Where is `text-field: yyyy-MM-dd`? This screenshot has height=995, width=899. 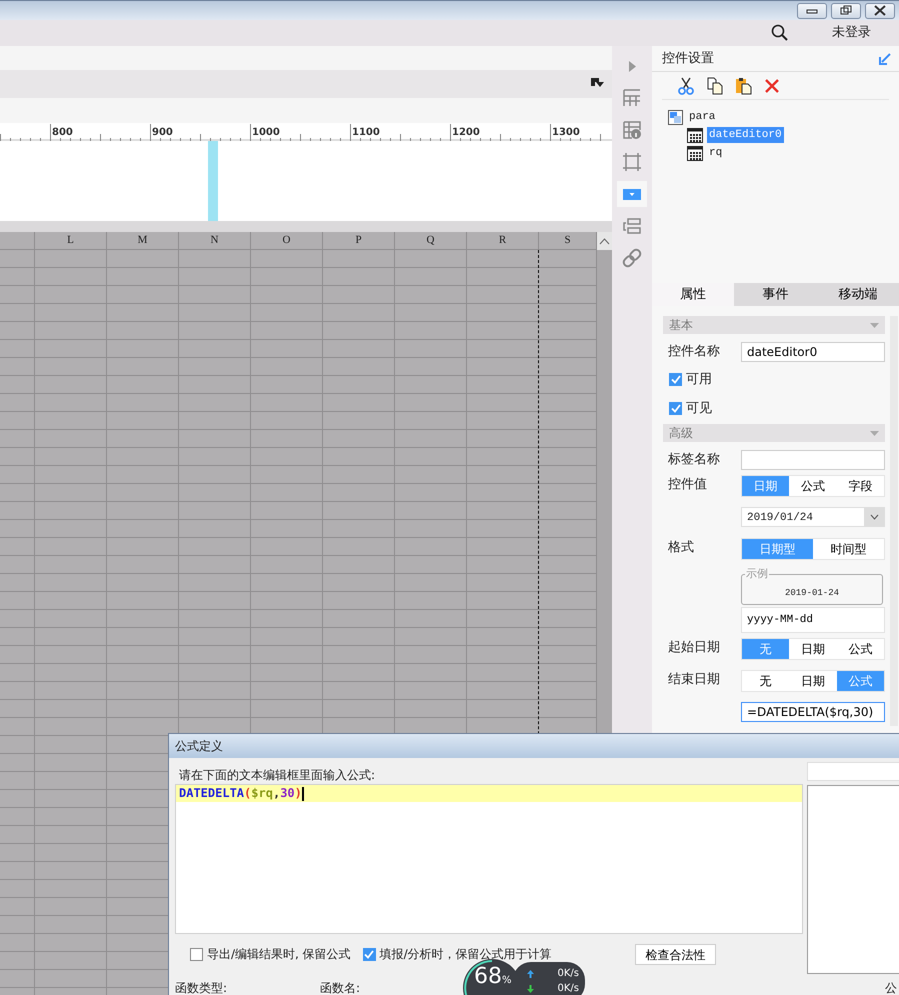 text-field: yyyy-MM-dd is located at coordinates (813, 620).